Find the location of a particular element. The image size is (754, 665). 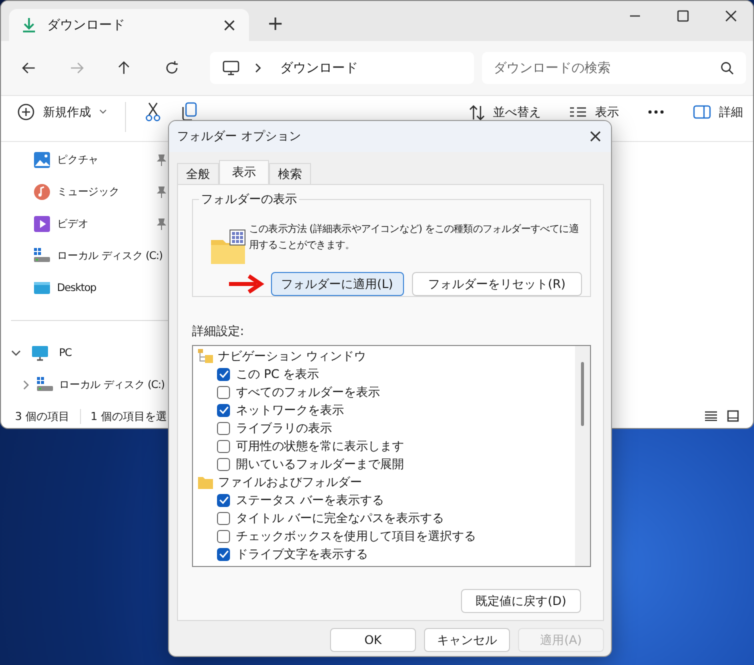

group-title: フォルダーの表示 is located at coordinates (249, 199).